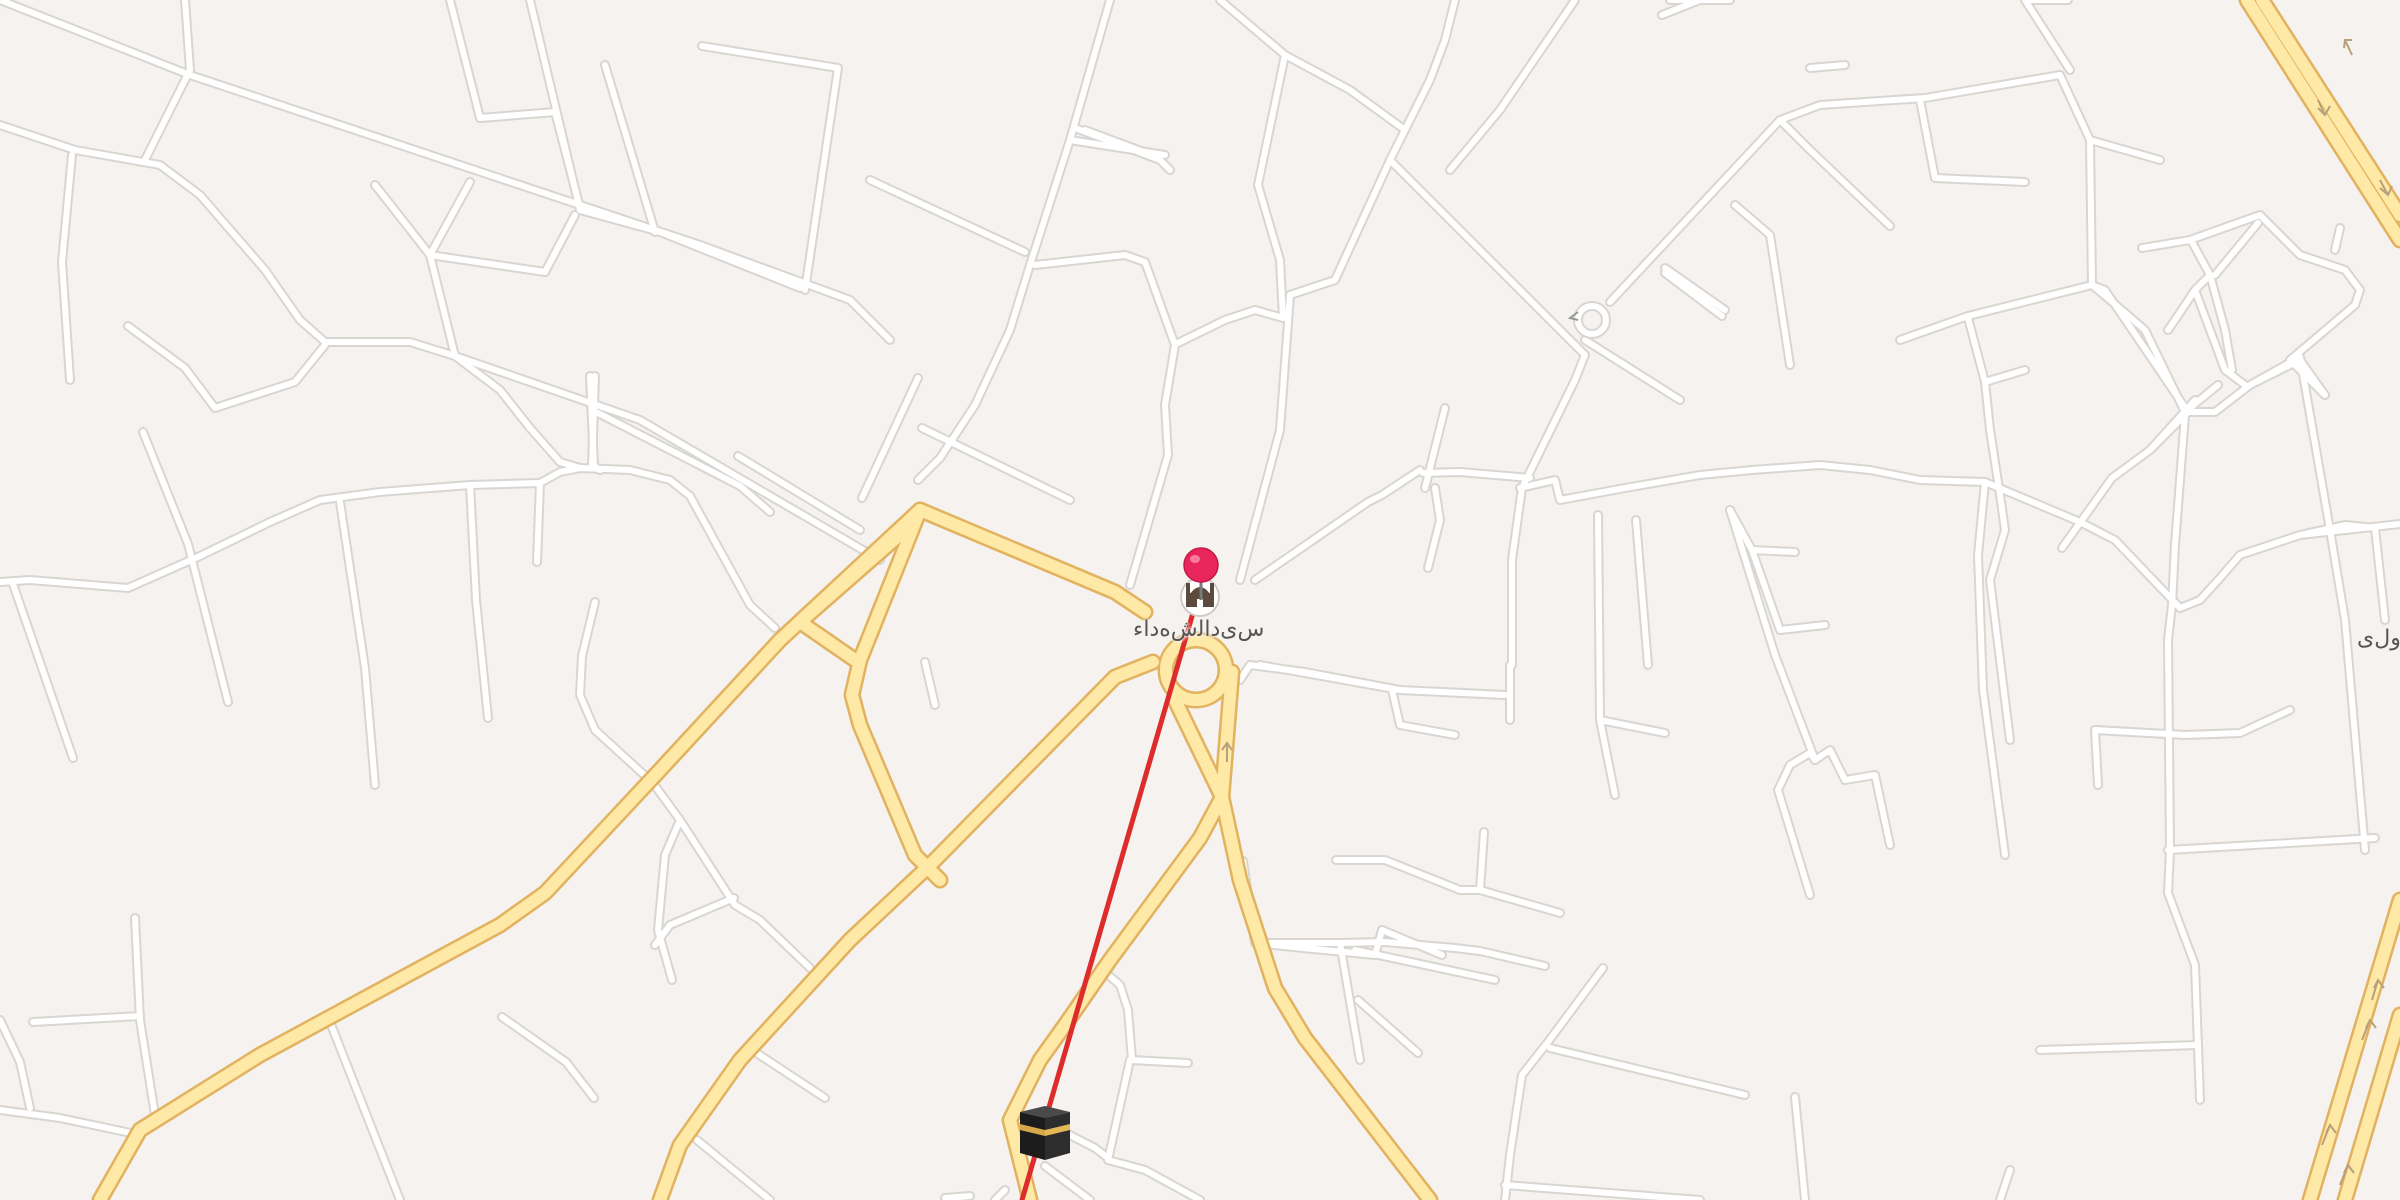 This screenshot has width=2400, height=1200. Describe the element at coordinates (2348, 47) in the screenshot. I see `direction-arrow-icon` at that location.